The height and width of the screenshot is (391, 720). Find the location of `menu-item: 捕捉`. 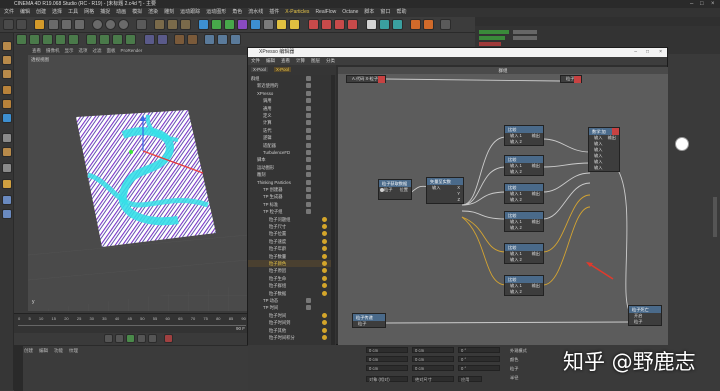

menu-item: 捕捉 is located at coordinates (105, 12).